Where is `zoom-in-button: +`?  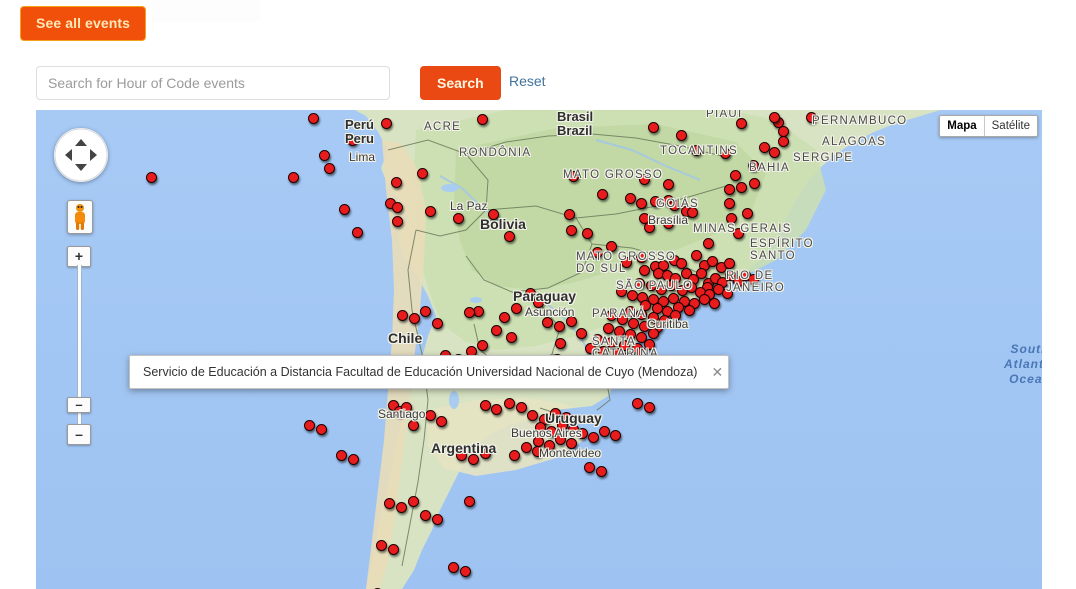
zoom-in-button: + is located at coordinates (79, 256).